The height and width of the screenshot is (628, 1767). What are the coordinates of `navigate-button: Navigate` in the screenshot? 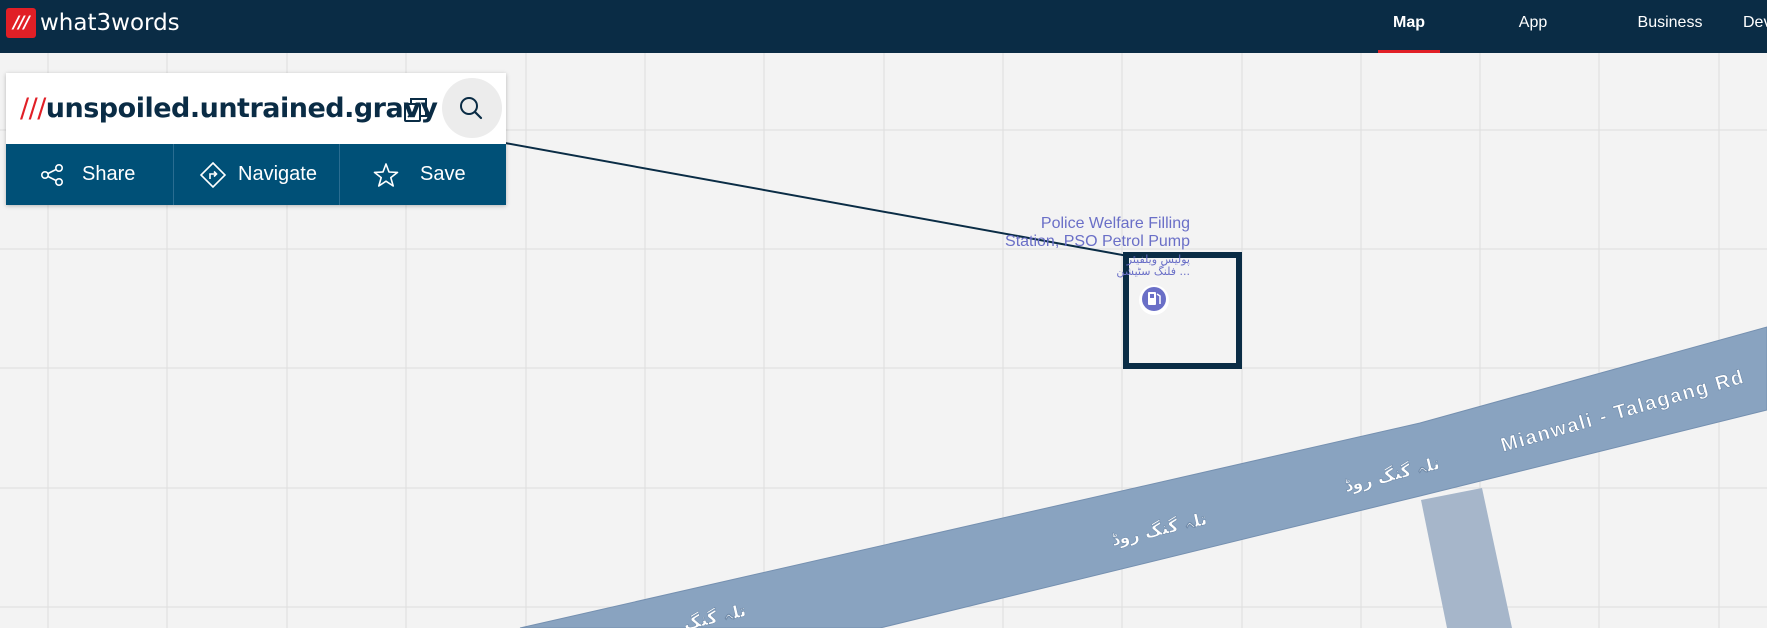 It's located at (256, 174).